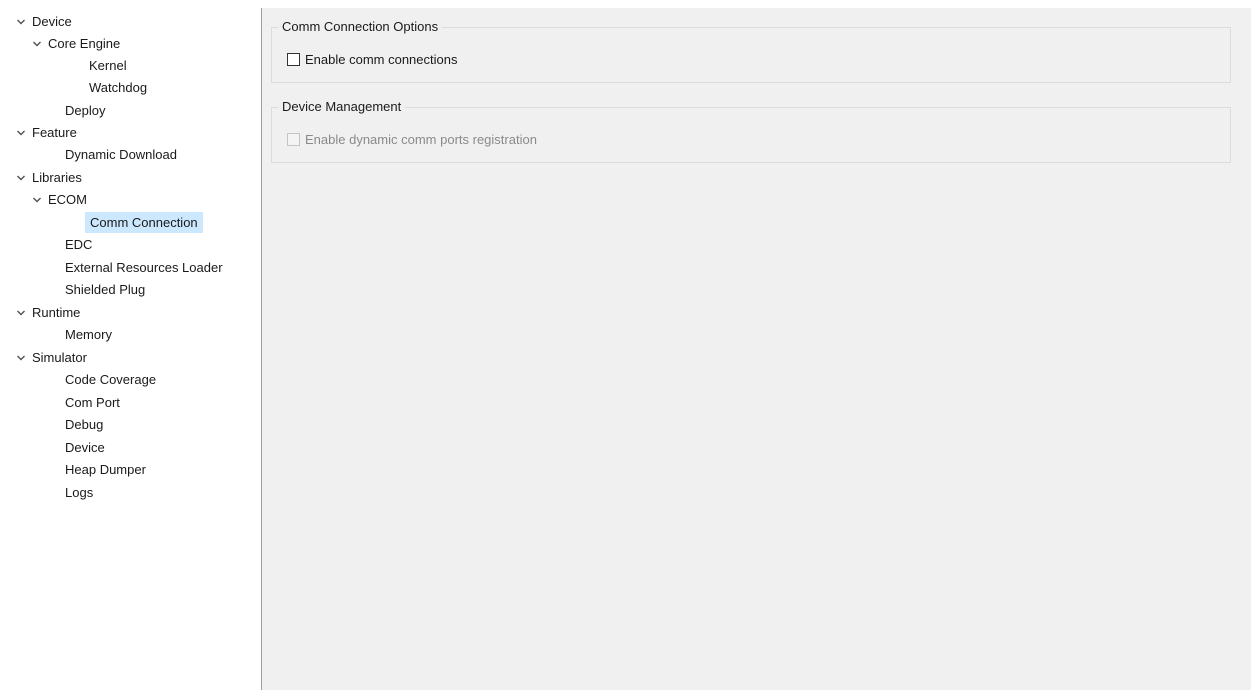  Describe the element at coordinates (360, 27) in the screenshot. I see `group-title: Comm Connection Options` at that location.